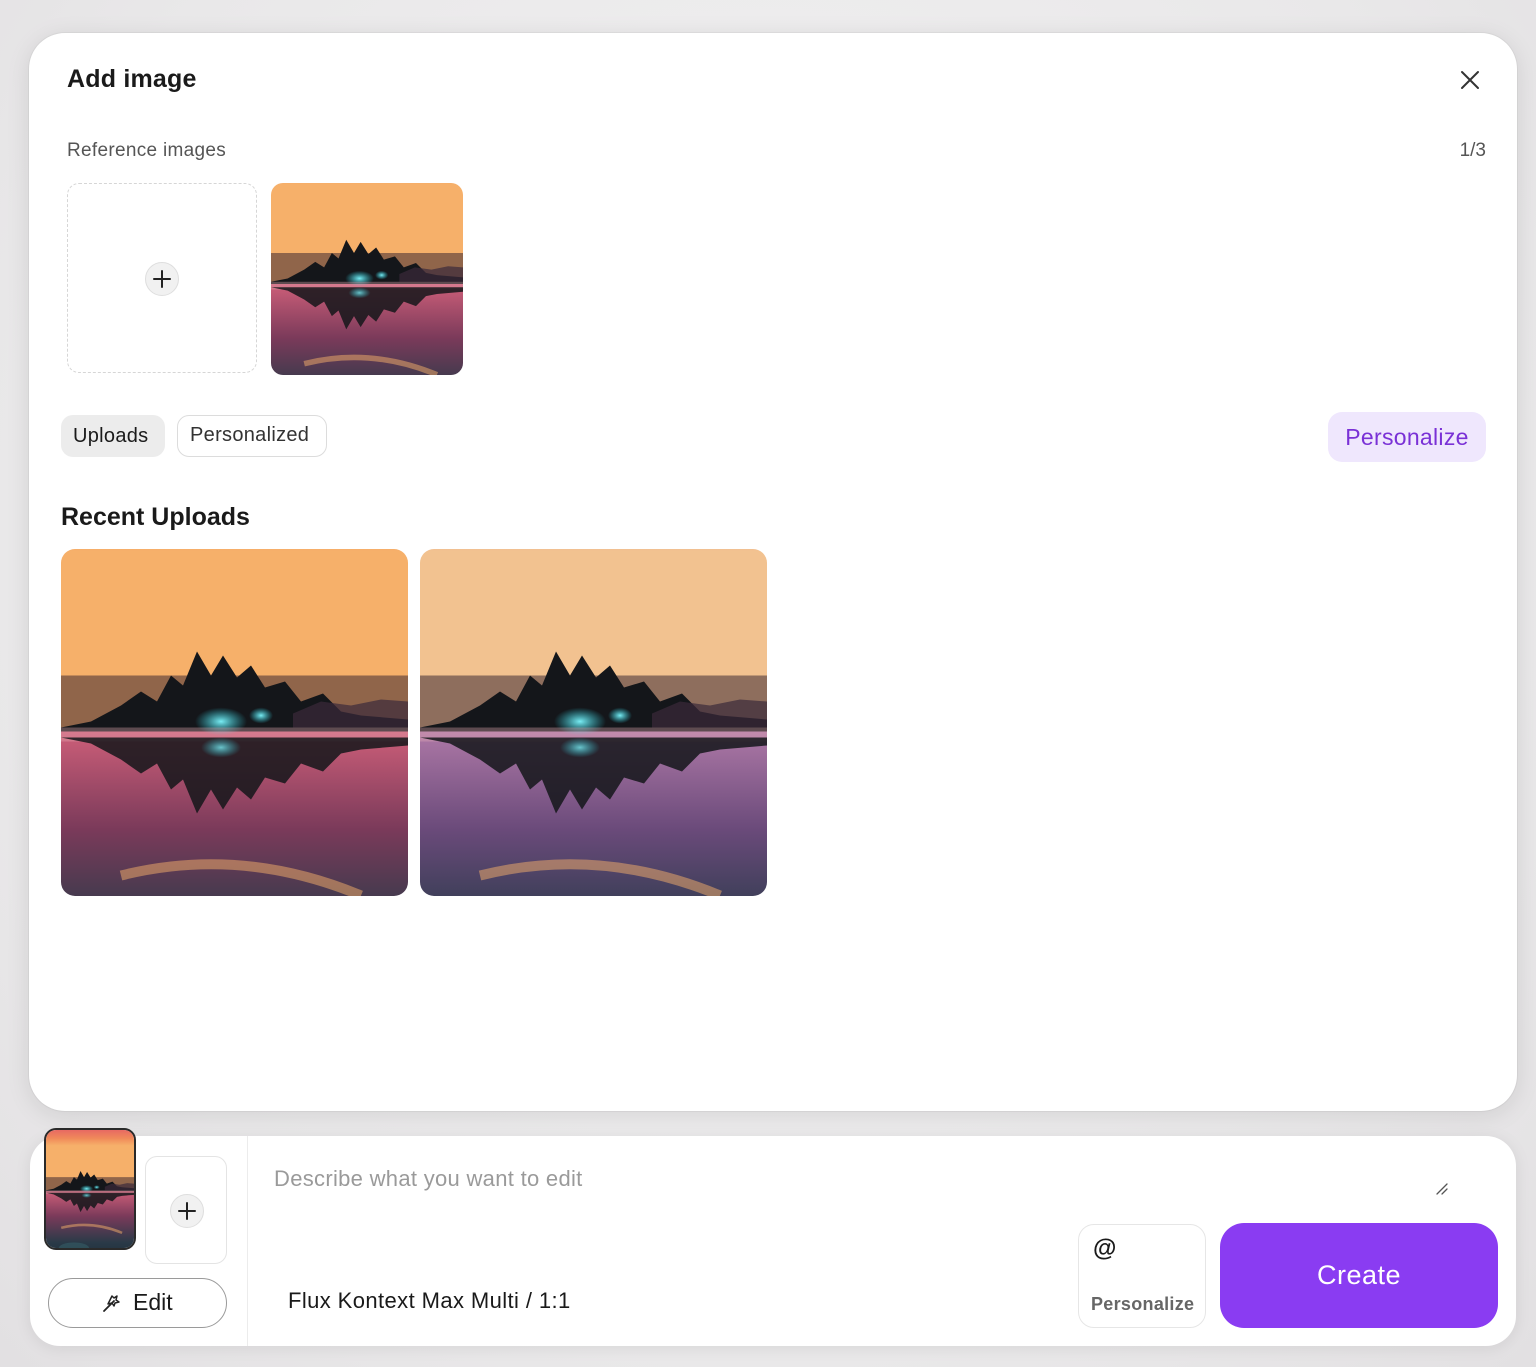 This screenshot has height=1367, width=1536. I want to click on at-icon: @, so click(1105, 1248).